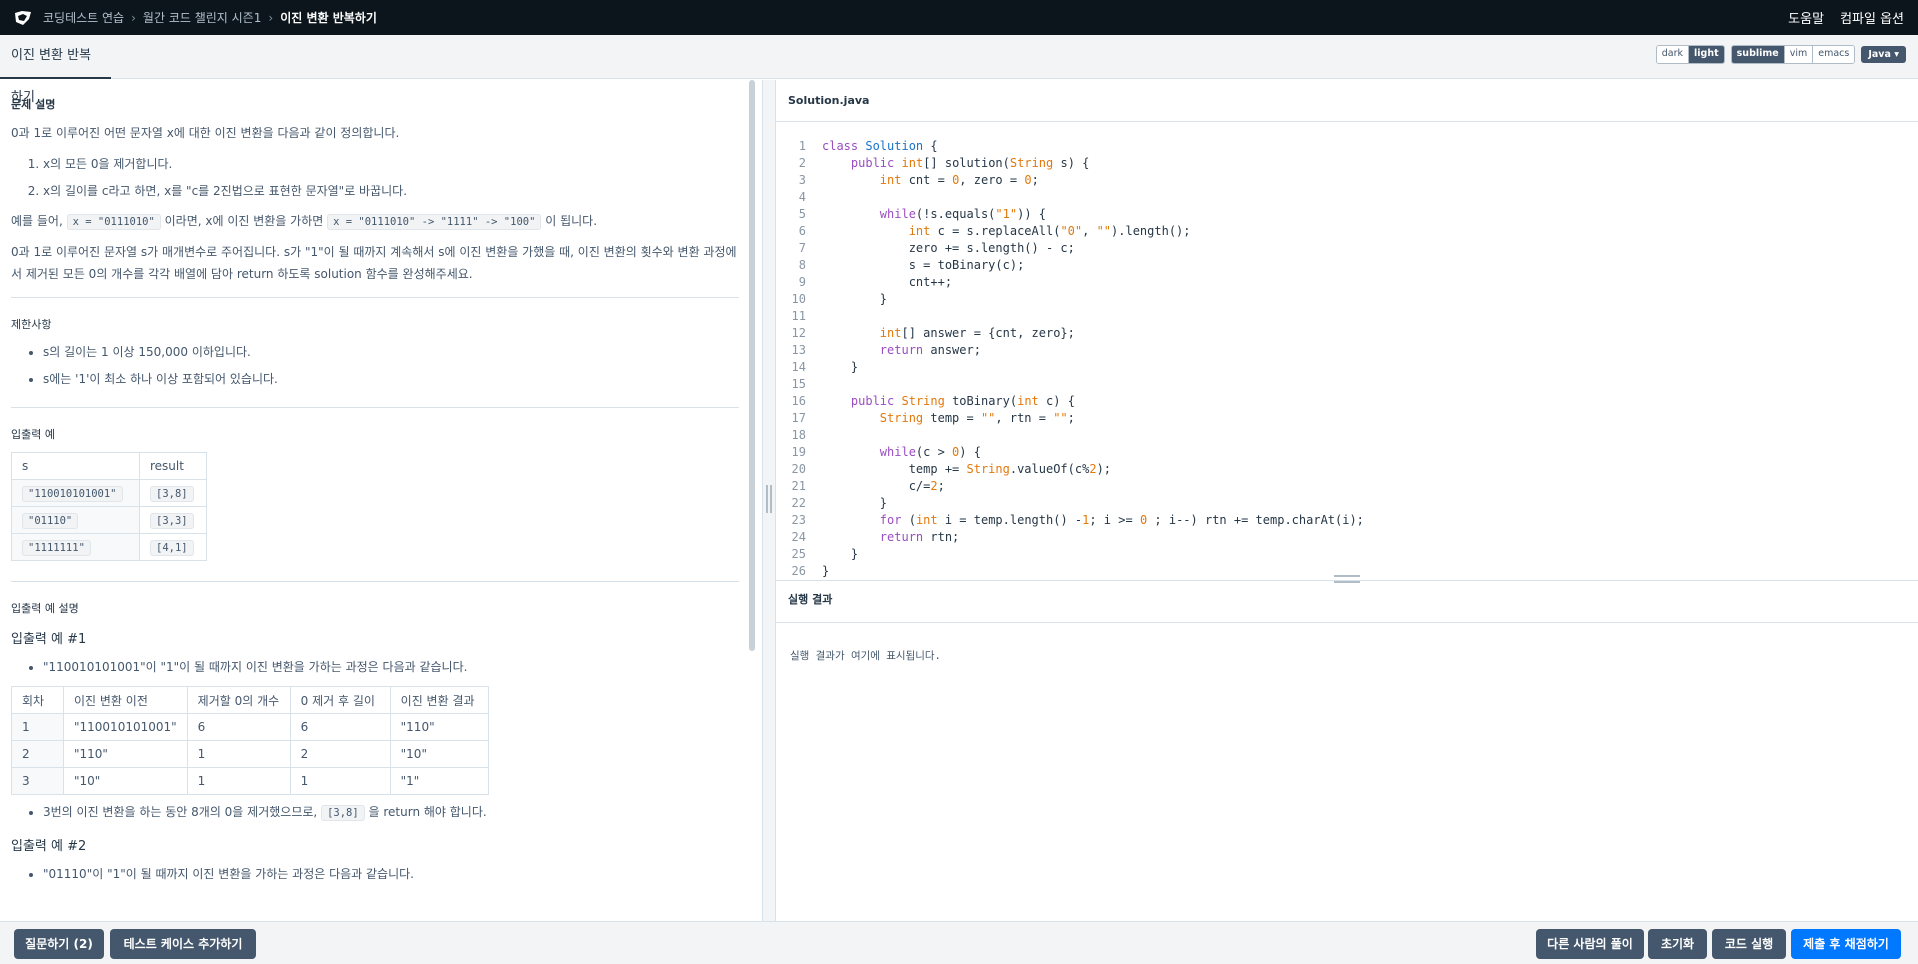  I want to click on editor-filename: Solution.java, so click(1347, 101).